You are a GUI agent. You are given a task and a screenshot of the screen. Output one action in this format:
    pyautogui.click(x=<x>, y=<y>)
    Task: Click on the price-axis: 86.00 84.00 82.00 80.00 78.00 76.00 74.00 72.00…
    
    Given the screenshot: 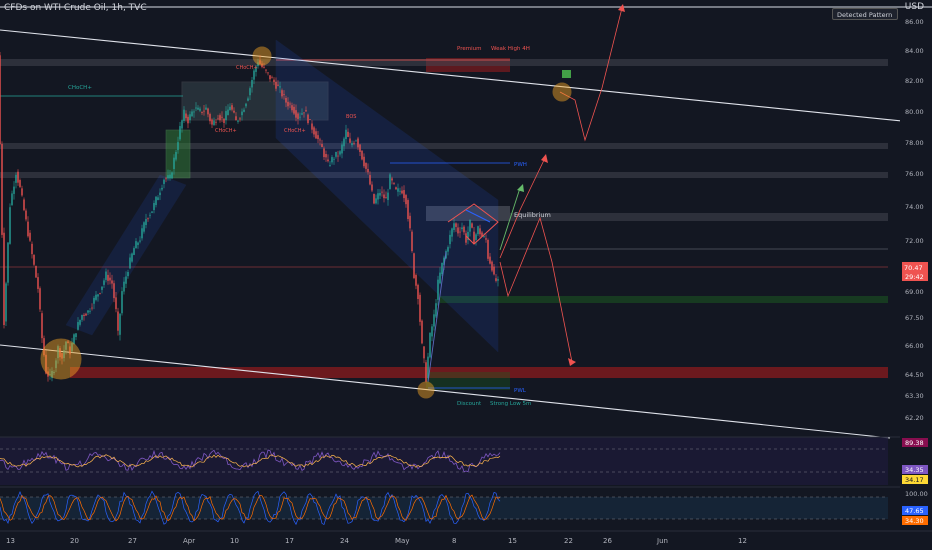 What is the action you would take?
    pyautogui.click(x=916, y=273)
    